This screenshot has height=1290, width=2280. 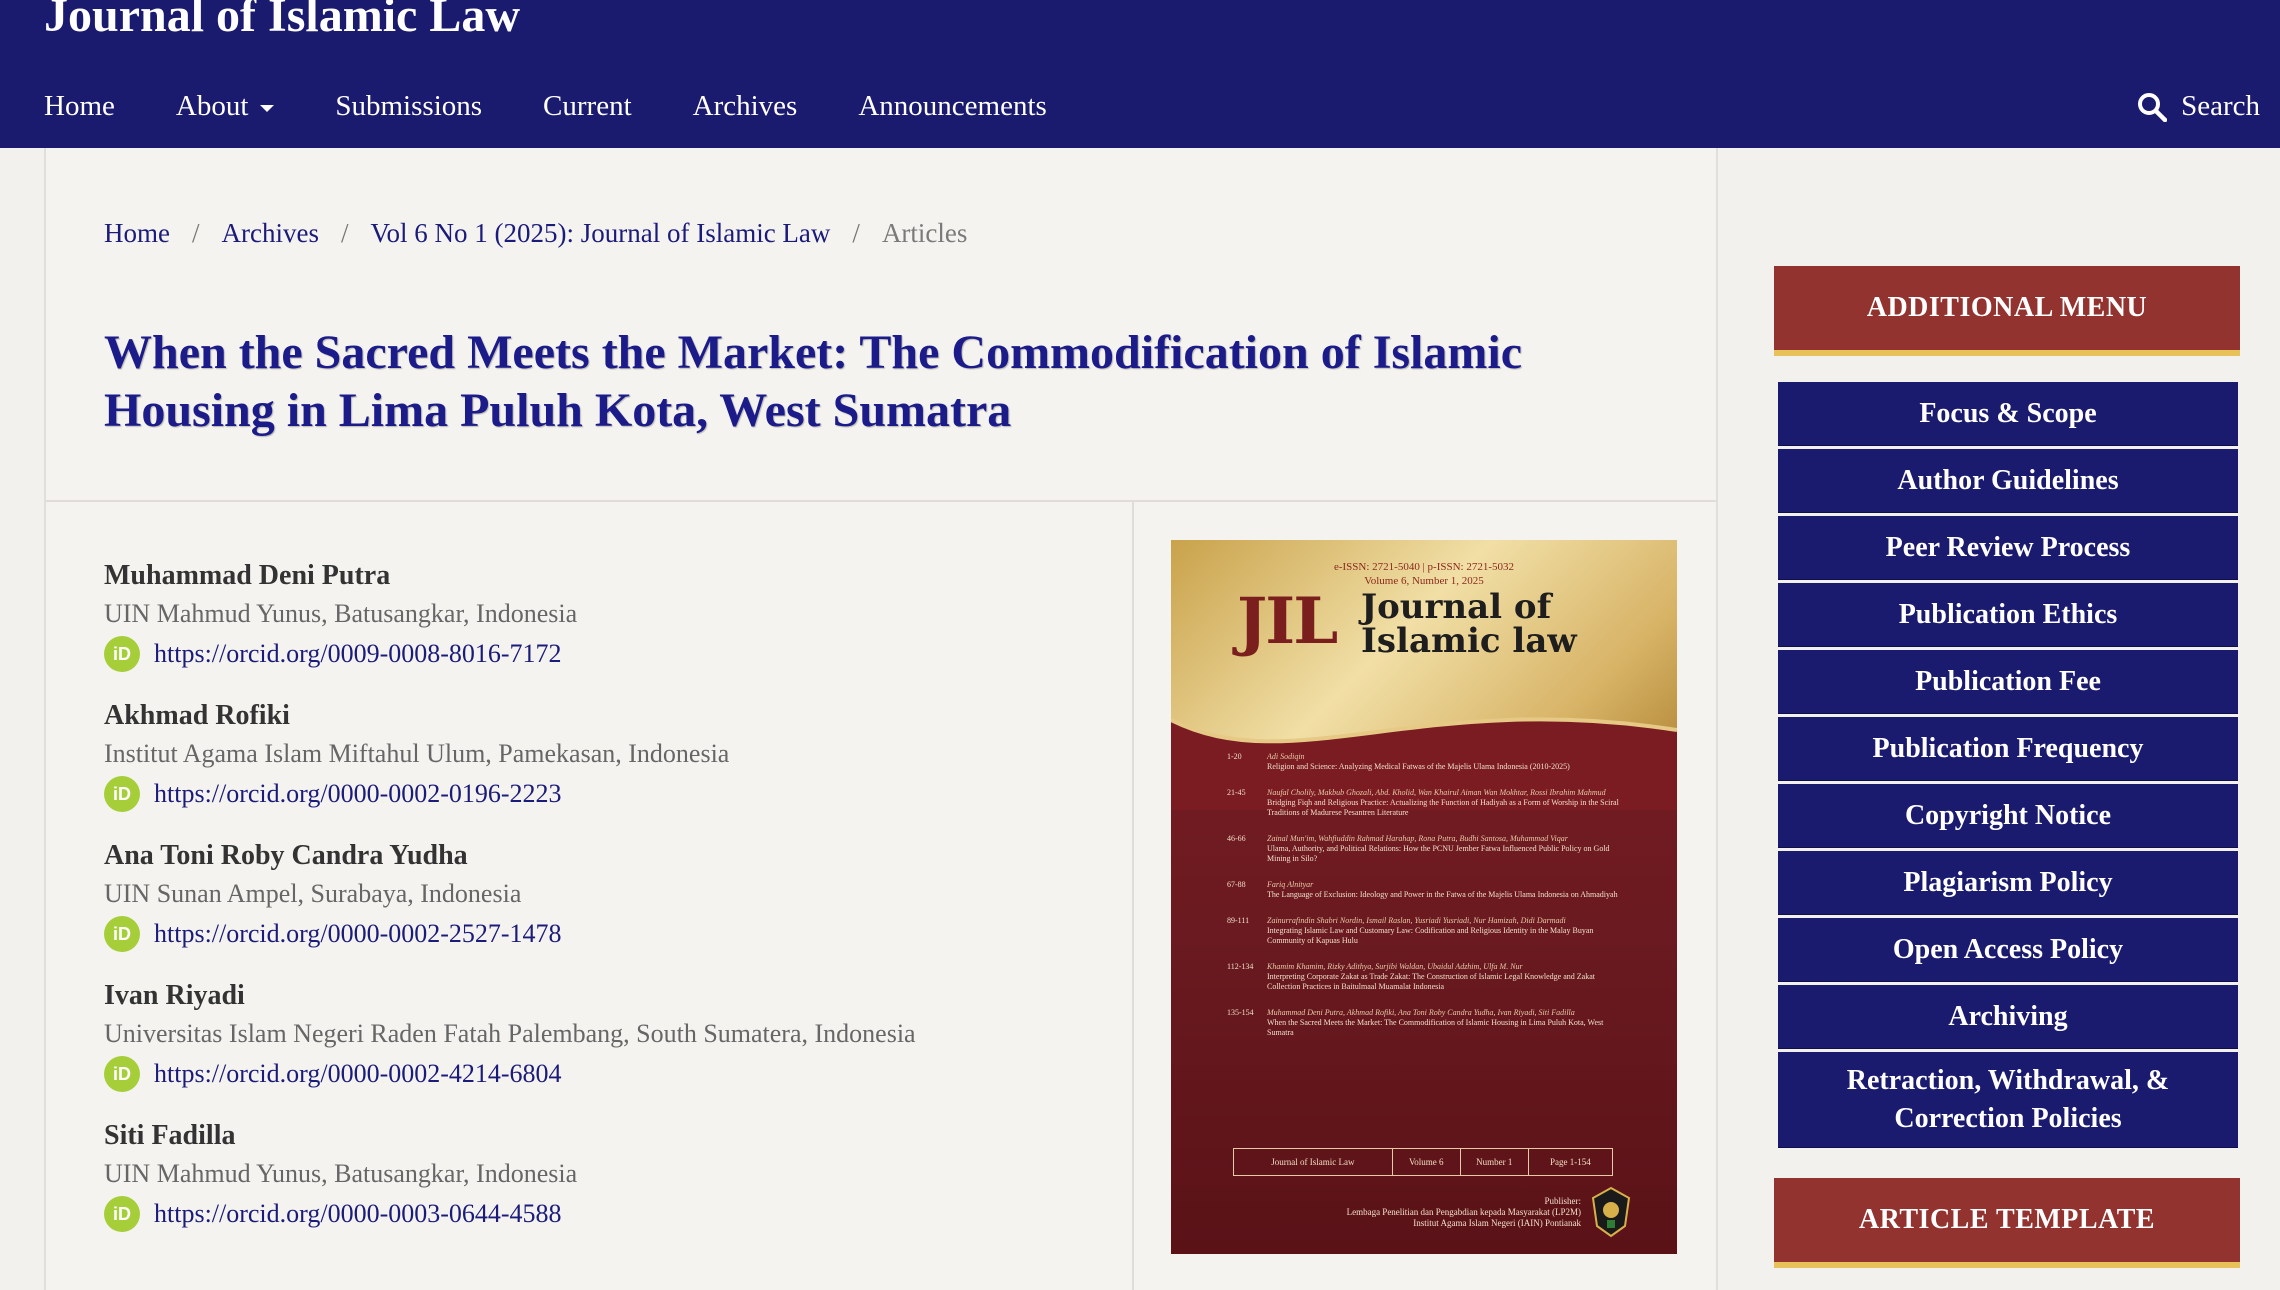 I want to click on orcid-row: iD https://orcid.org/0000-0002-2527-1478, so click(x=609, y=934).